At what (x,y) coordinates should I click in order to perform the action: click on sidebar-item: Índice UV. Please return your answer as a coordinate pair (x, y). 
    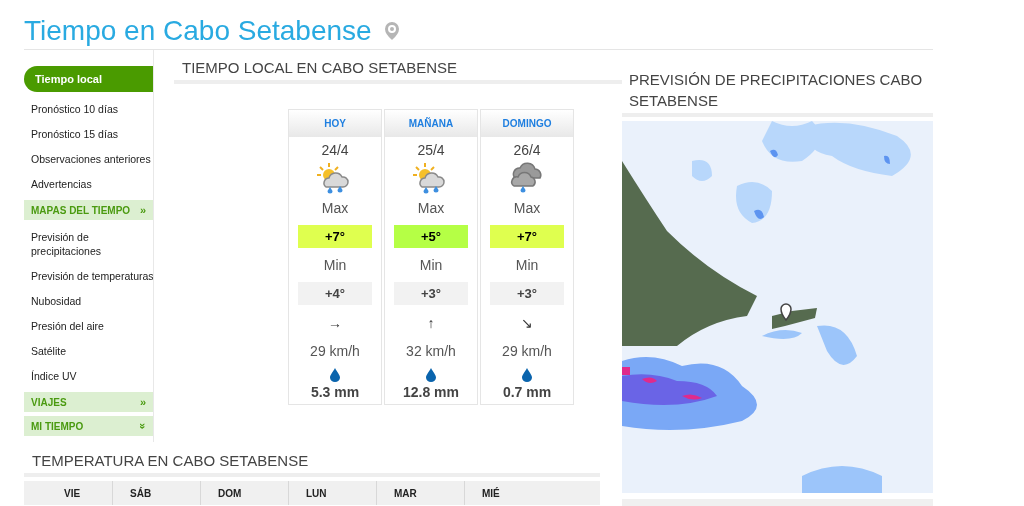
    Looking at the image, I should click on (88, 375).